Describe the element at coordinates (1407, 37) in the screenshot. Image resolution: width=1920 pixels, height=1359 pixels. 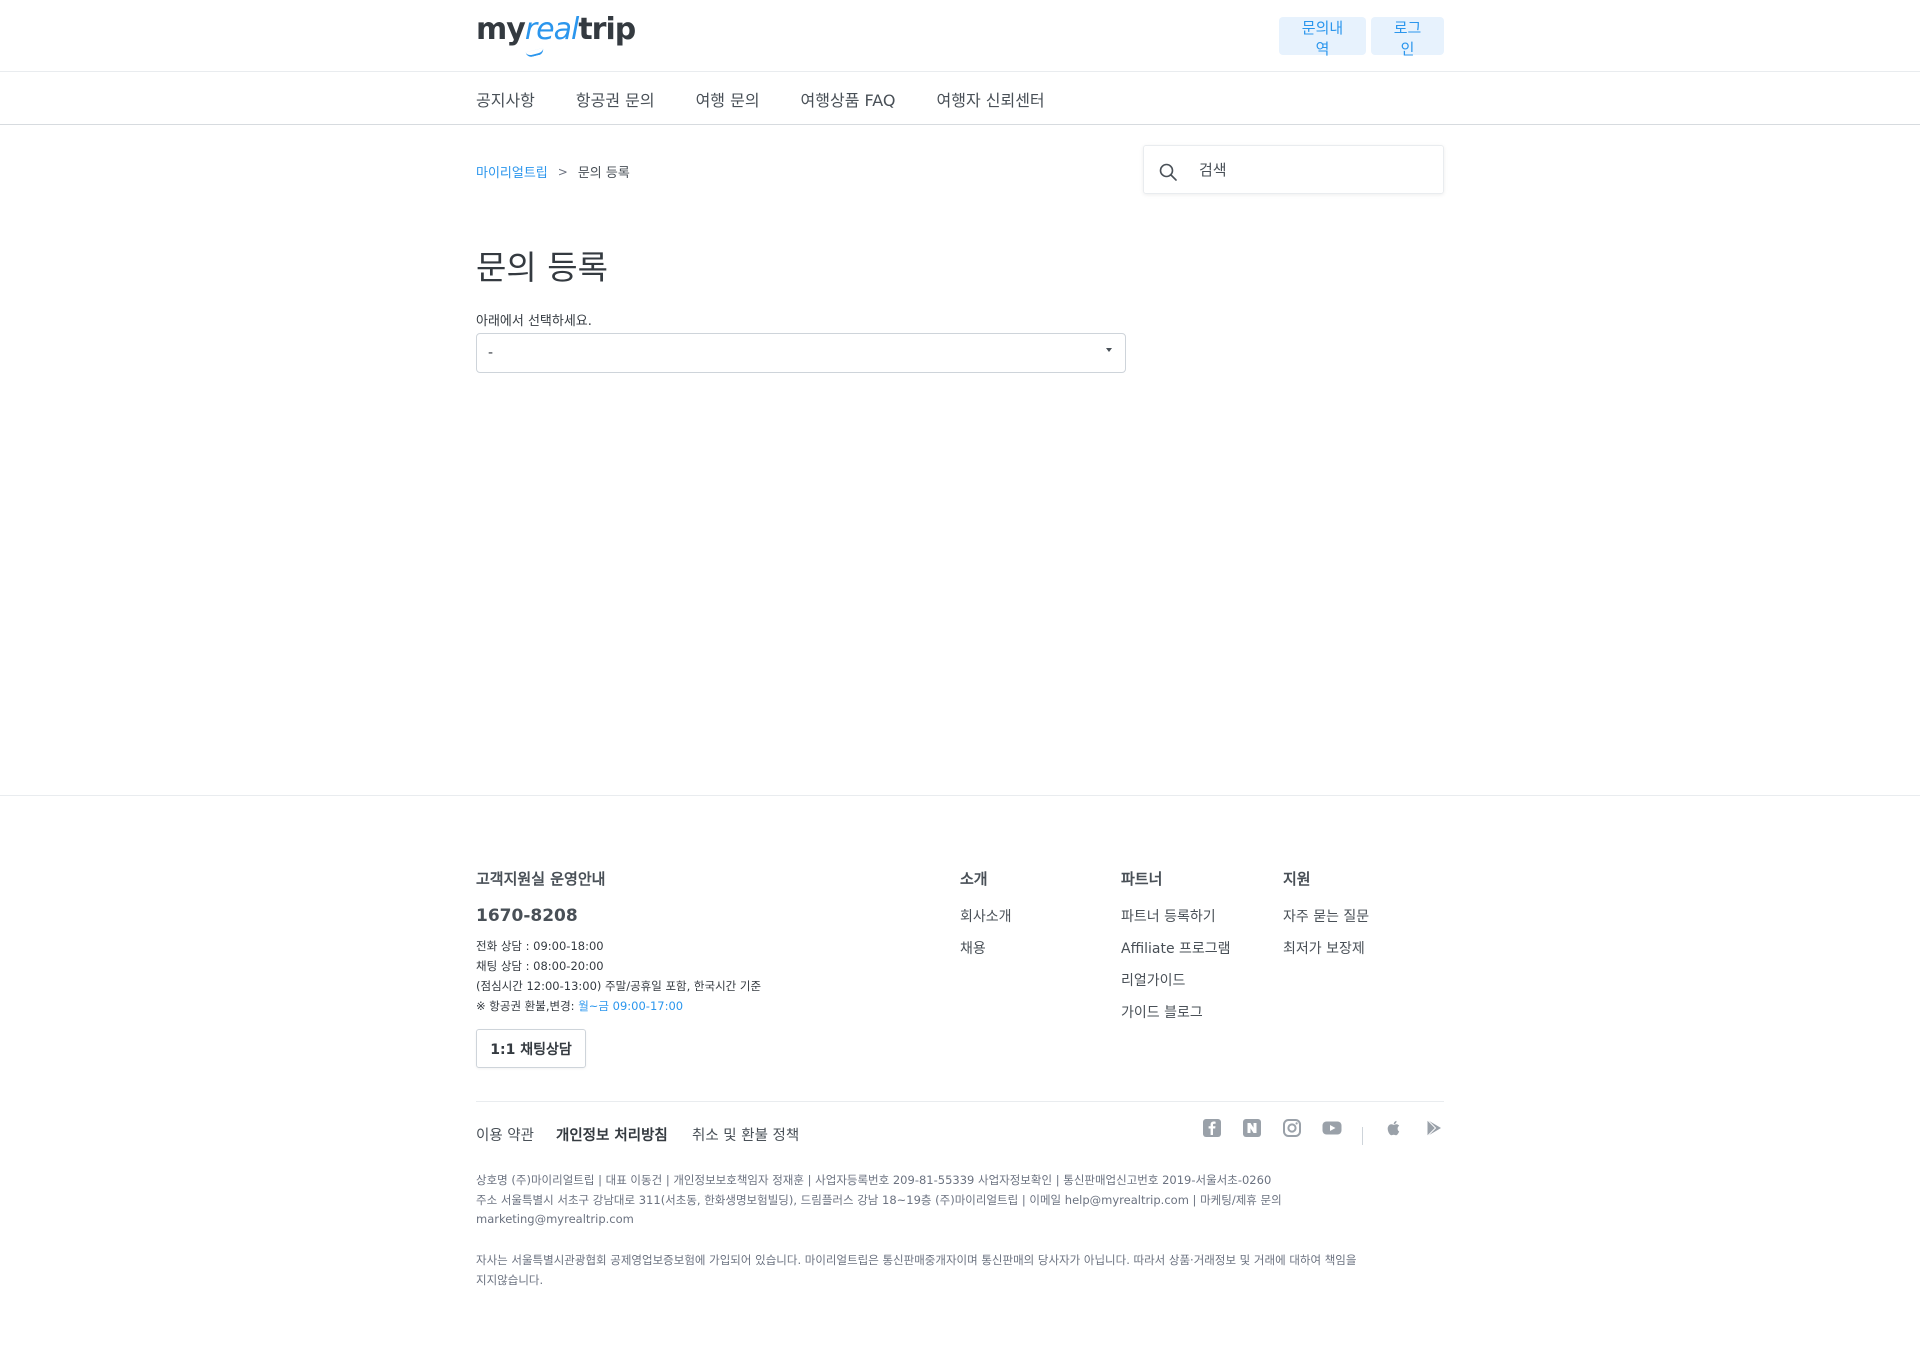
I see `login-button: 로그인` at that location.